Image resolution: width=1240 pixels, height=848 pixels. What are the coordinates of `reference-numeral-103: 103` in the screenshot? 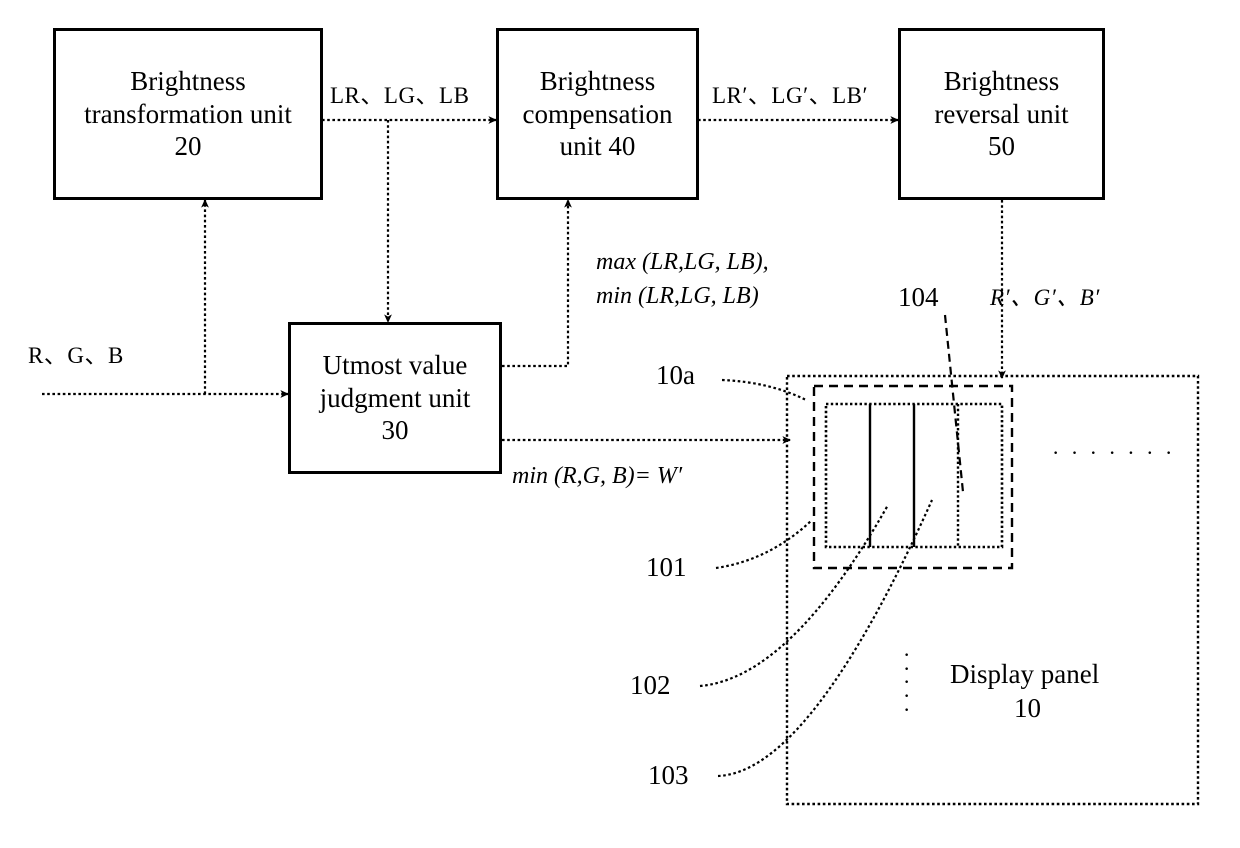 It's located at (668, 775).